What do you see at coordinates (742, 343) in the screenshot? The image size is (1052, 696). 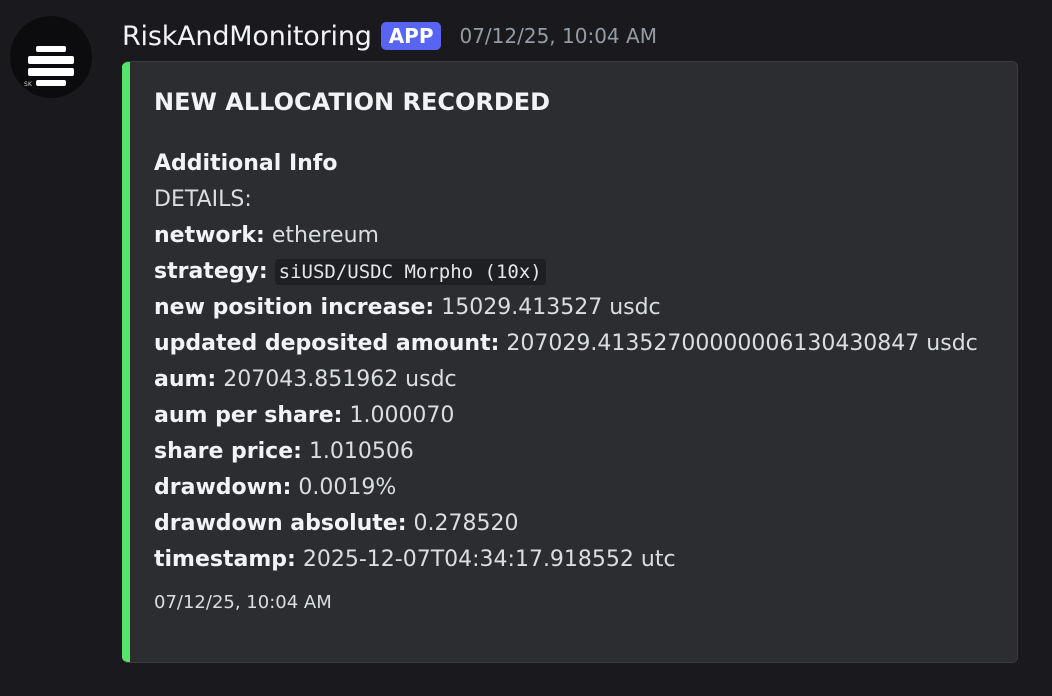 I see `detail-value: 207029.41352700000006130430847 usdc` at bounding box center [742, 343].